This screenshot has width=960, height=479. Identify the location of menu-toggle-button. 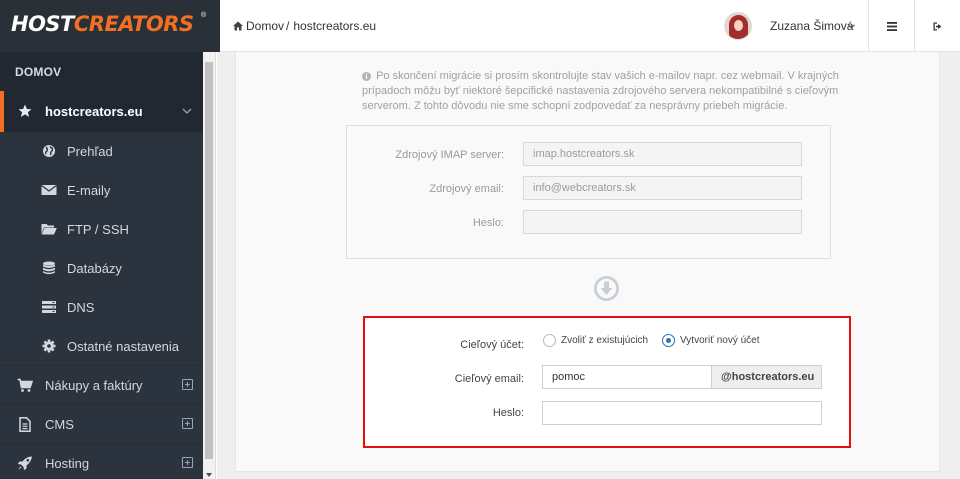
(891, 26).